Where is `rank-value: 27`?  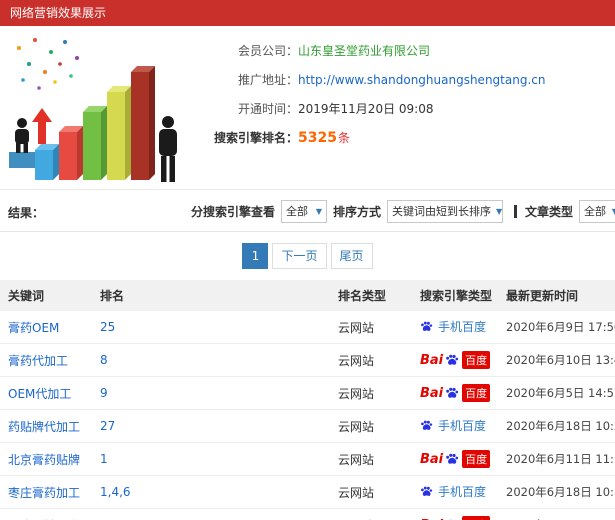
rank-value: 27 is located at coordinates (211, 426).